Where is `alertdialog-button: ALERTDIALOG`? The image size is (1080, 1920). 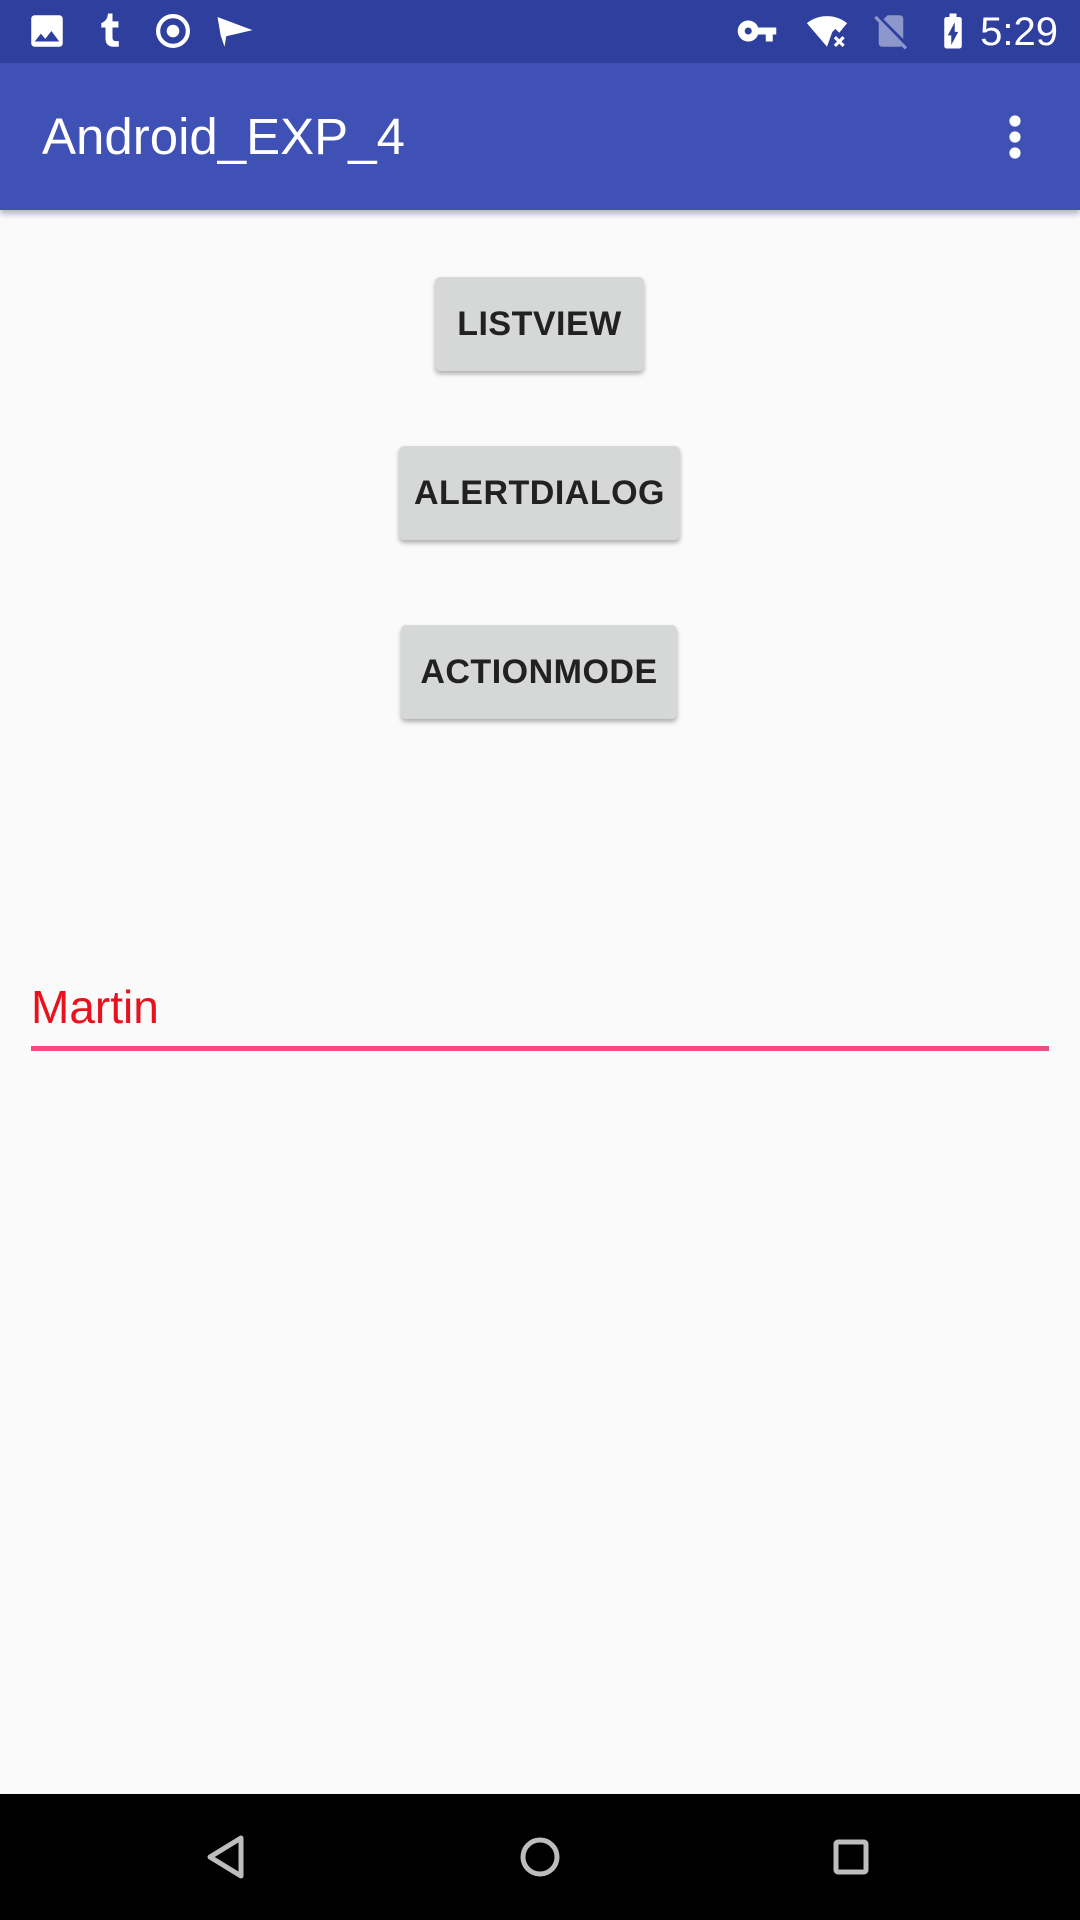
alertdialog-button: ALERTDIALOG is located at coordinates (539, 493).